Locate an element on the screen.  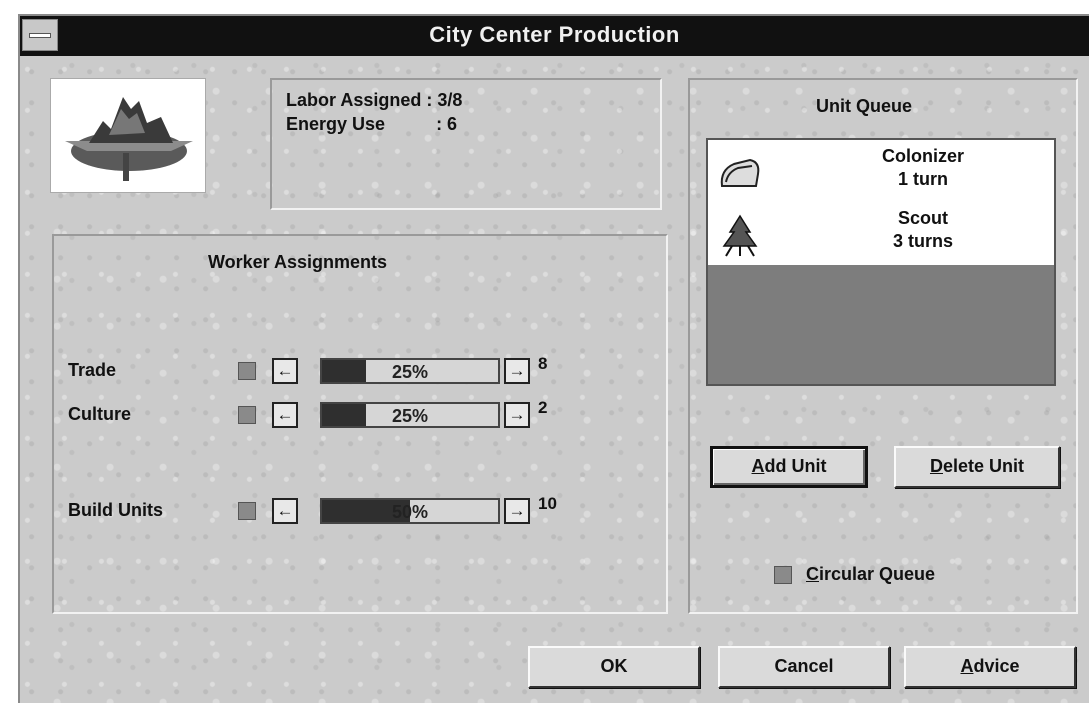
unit-queue-list: Colonizer 1 turn Scout 3 turns is located at coordinates (881, 262).